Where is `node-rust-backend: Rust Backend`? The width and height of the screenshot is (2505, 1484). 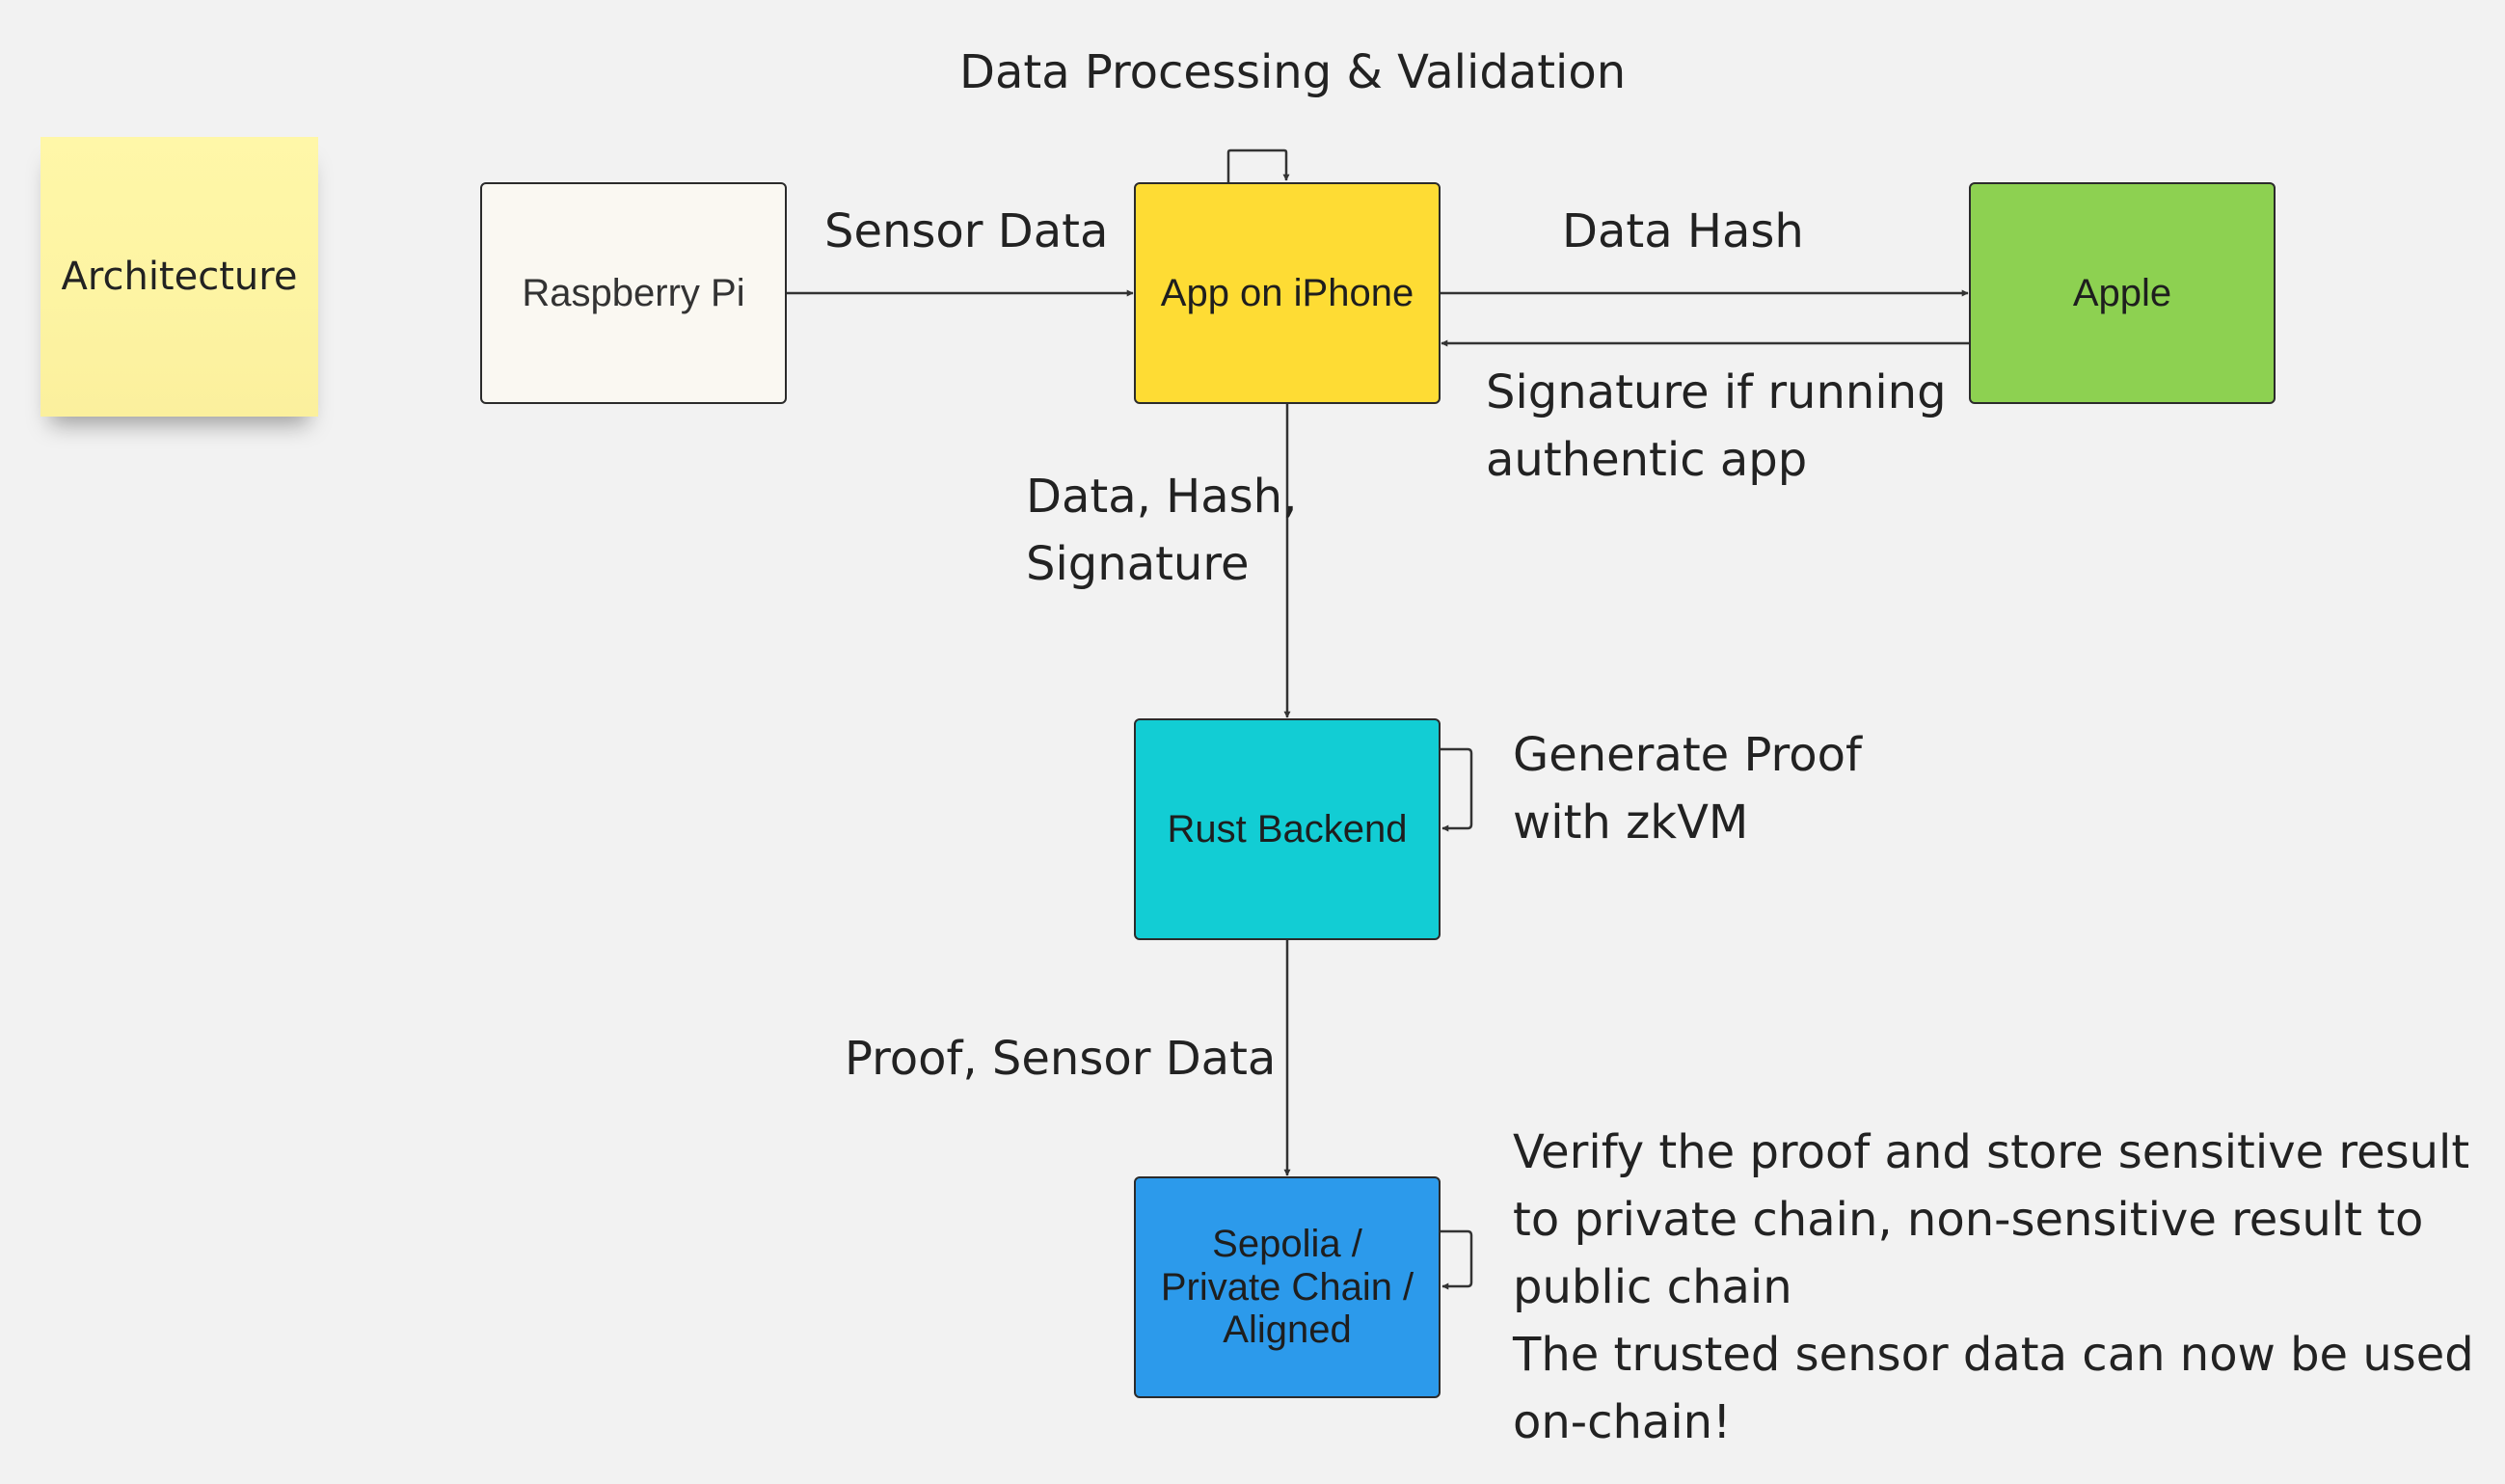 node-rust-backend: Rust Backend is located at coordinates (1288, 829).